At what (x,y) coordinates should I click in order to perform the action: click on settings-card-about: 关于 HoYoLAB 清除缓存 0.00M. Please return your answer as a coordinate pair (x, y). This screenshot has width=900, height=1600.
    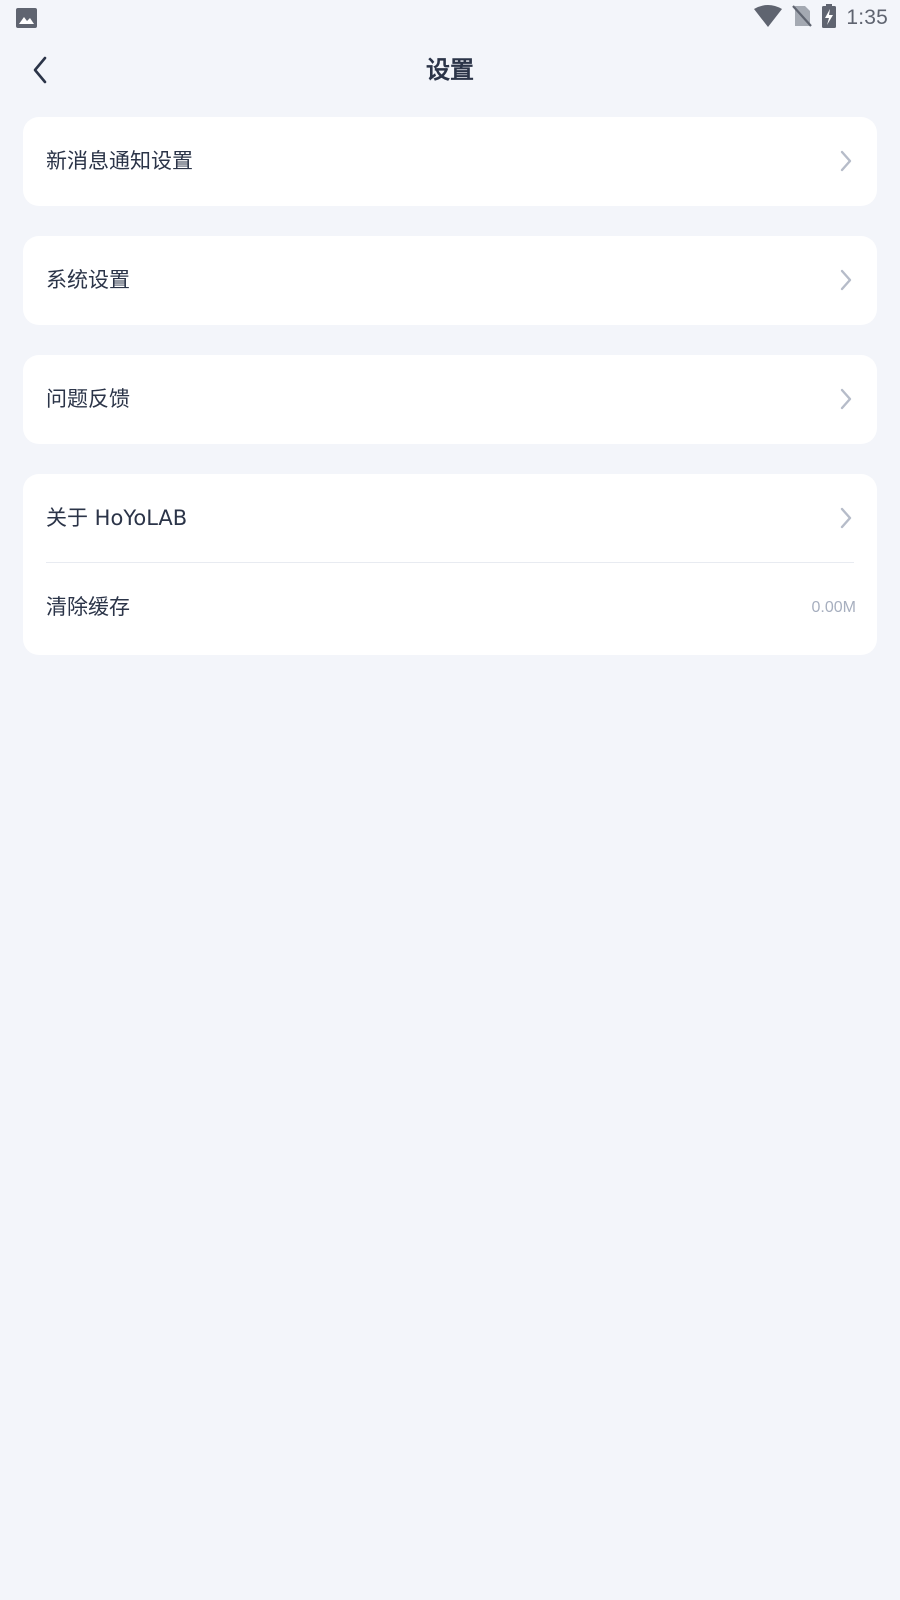
    Looking at the image, I should click on (450, 564).